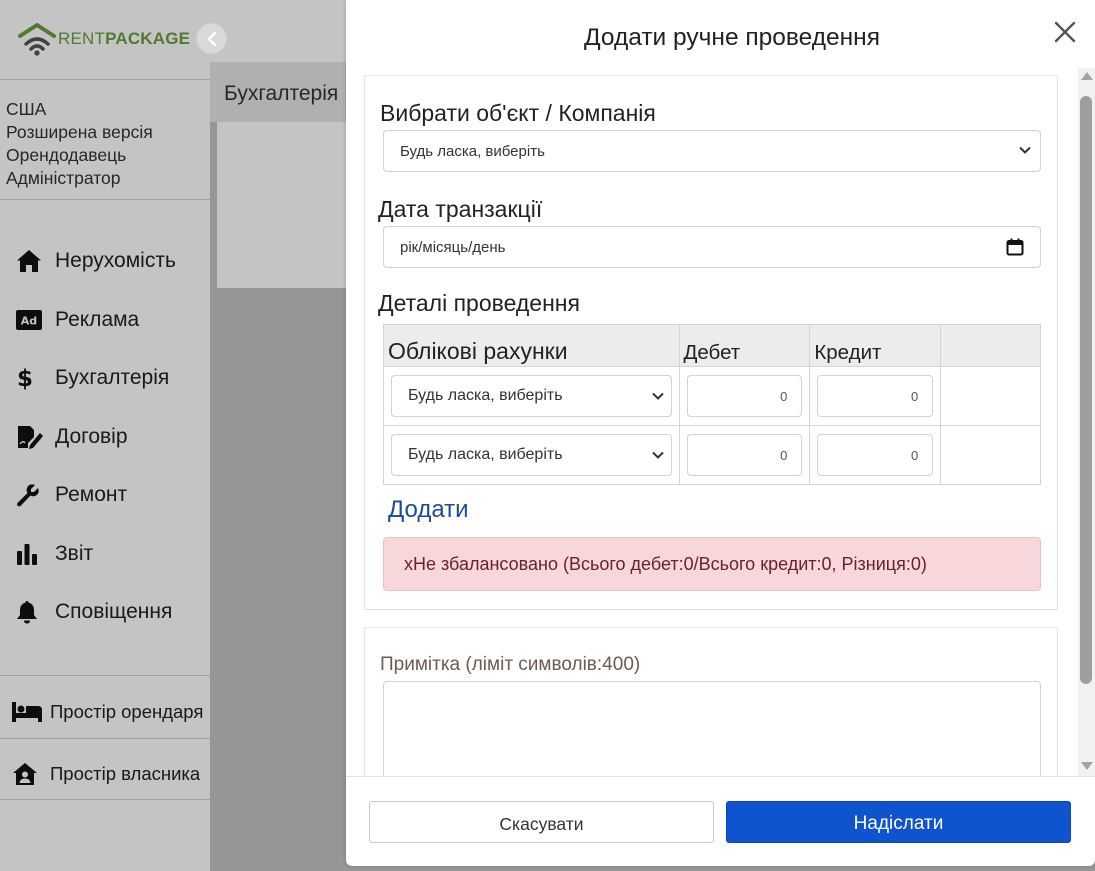  What do you see at coordinates (732, 37) in the screenshot?
I see `modal-title: Додати ручне проведення` at bounding box center [732, 37].